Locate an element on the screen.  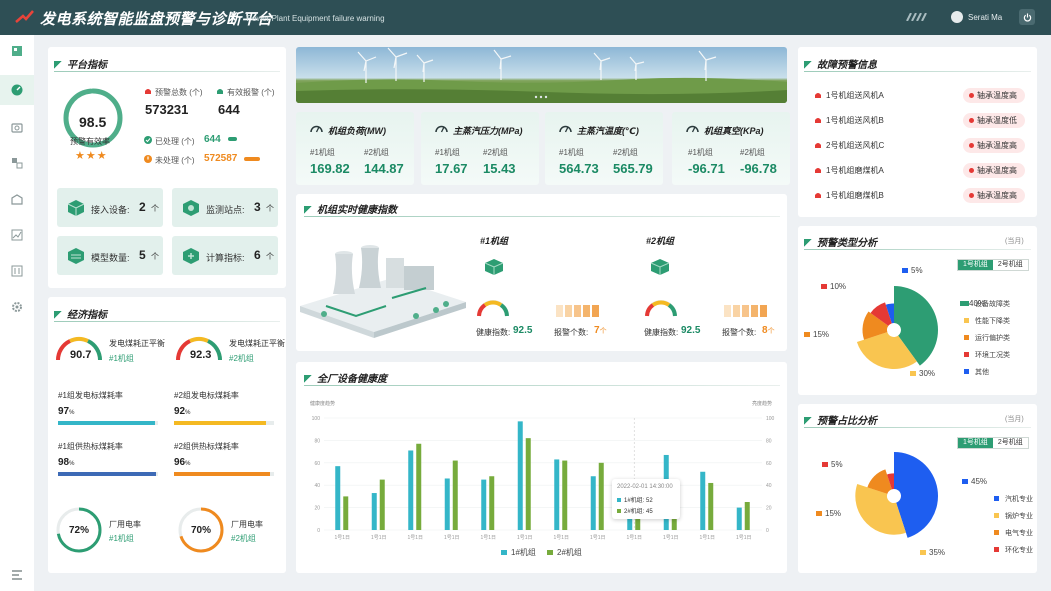
legend-label: 运行偏护类 is located at coordinates (992, 337).